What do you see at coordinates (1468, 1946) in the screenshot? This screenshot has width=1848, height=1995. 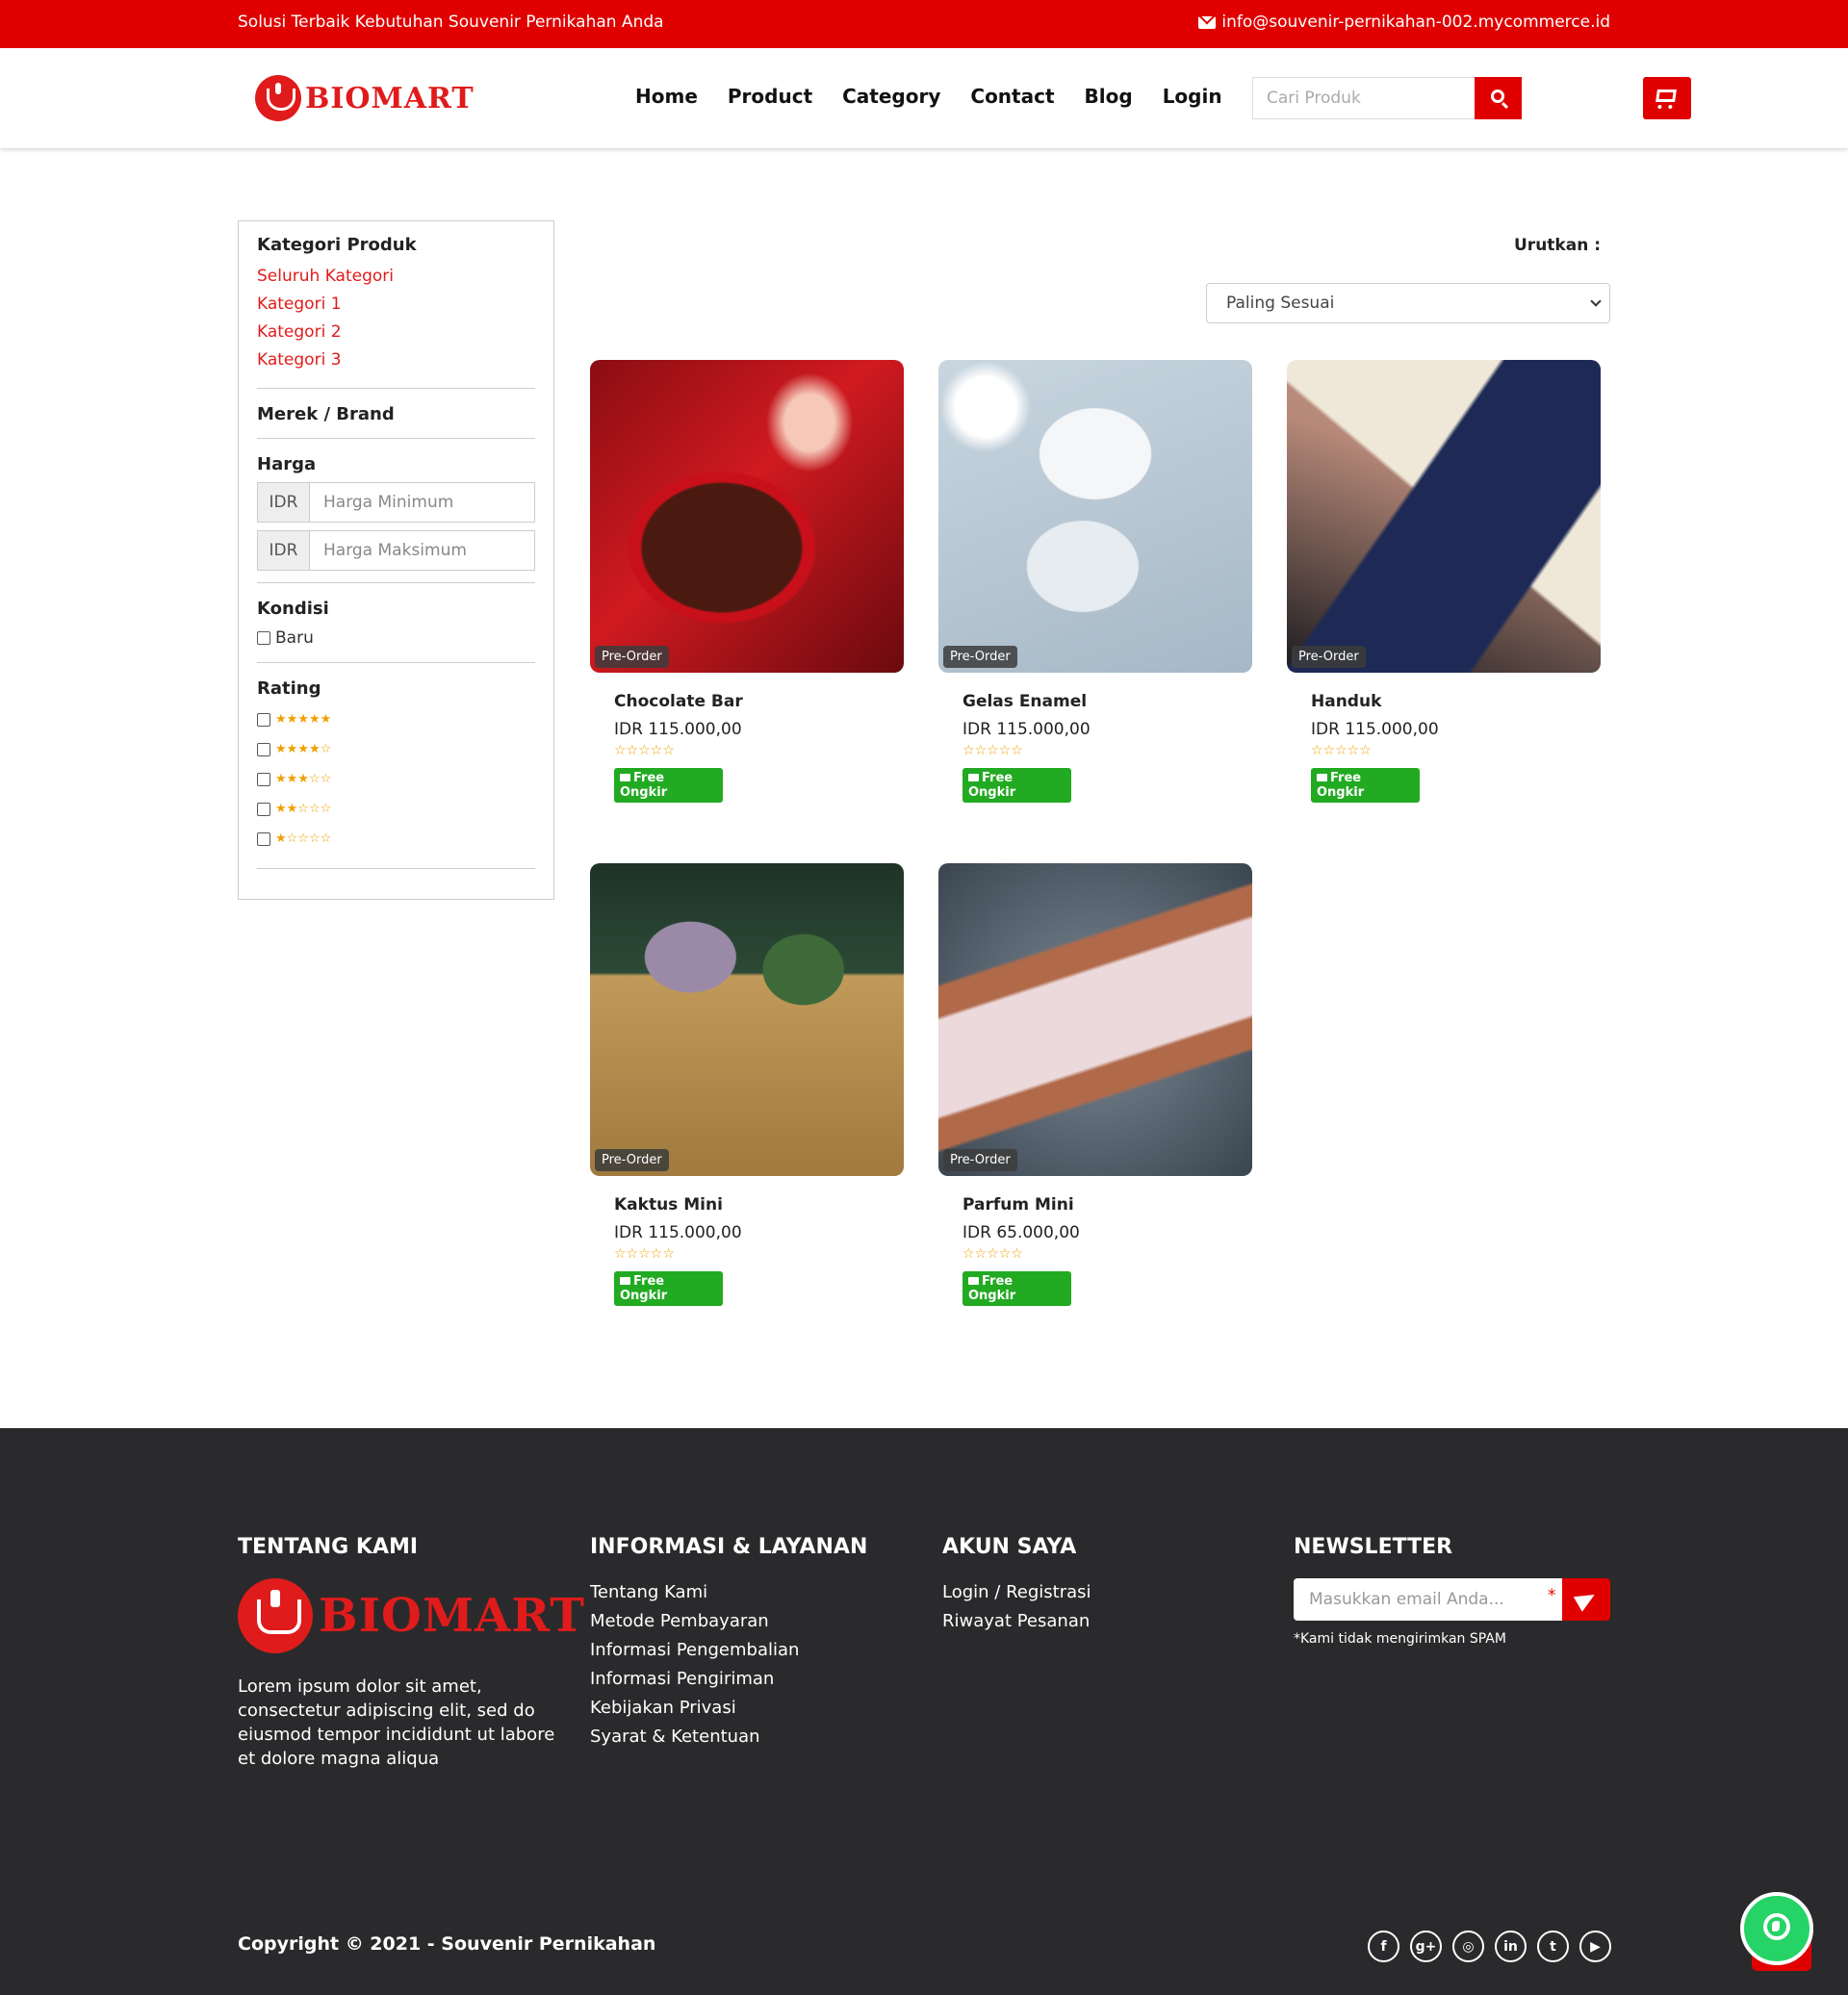 I see `instagram-icon: ◎` at bounding box center [1468, 1946].